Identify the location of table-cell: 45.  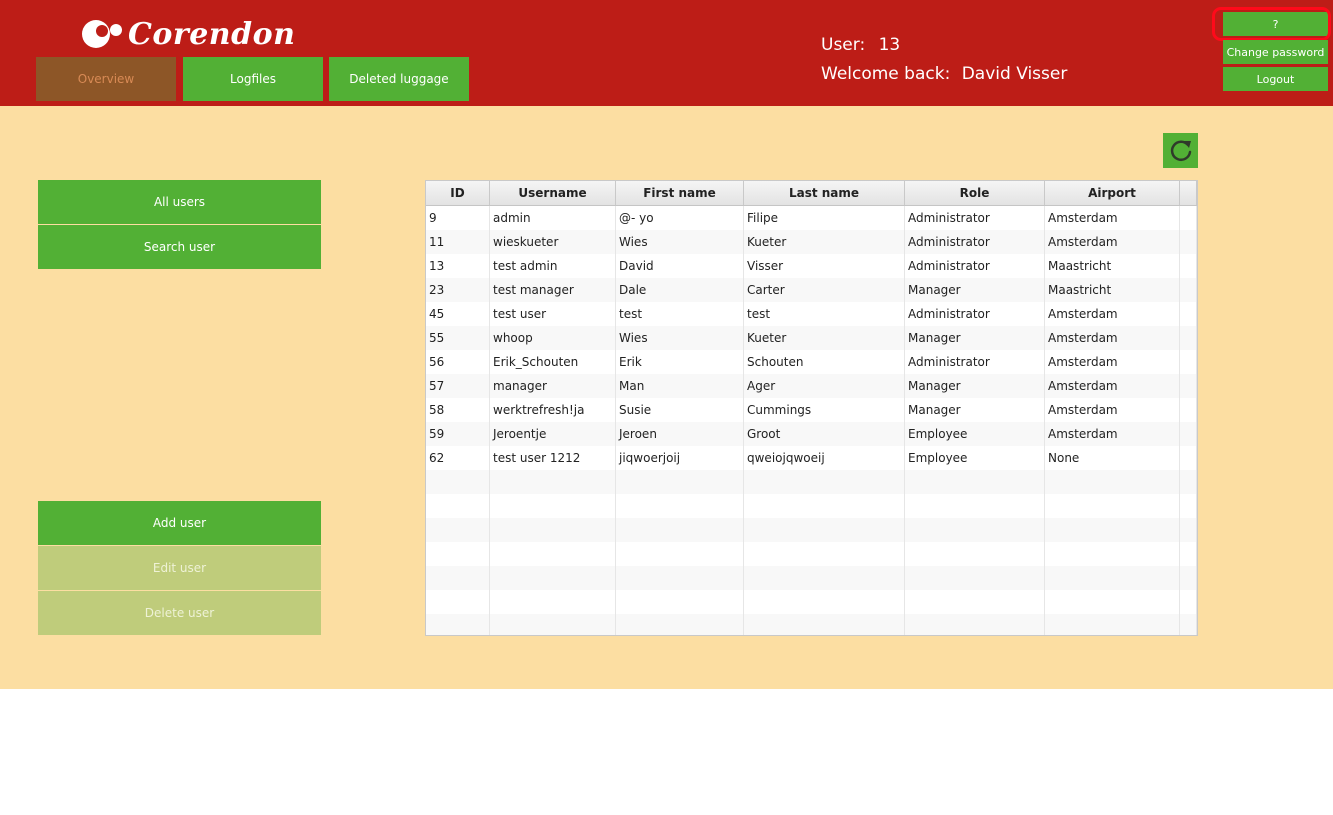
(458, 314).